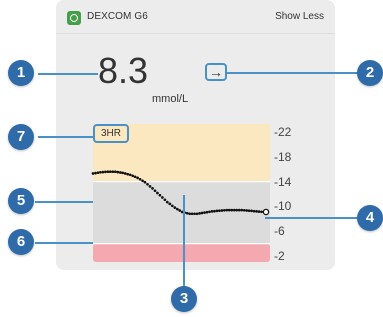  I want to click on callout-1-leader, so click(68, 74).